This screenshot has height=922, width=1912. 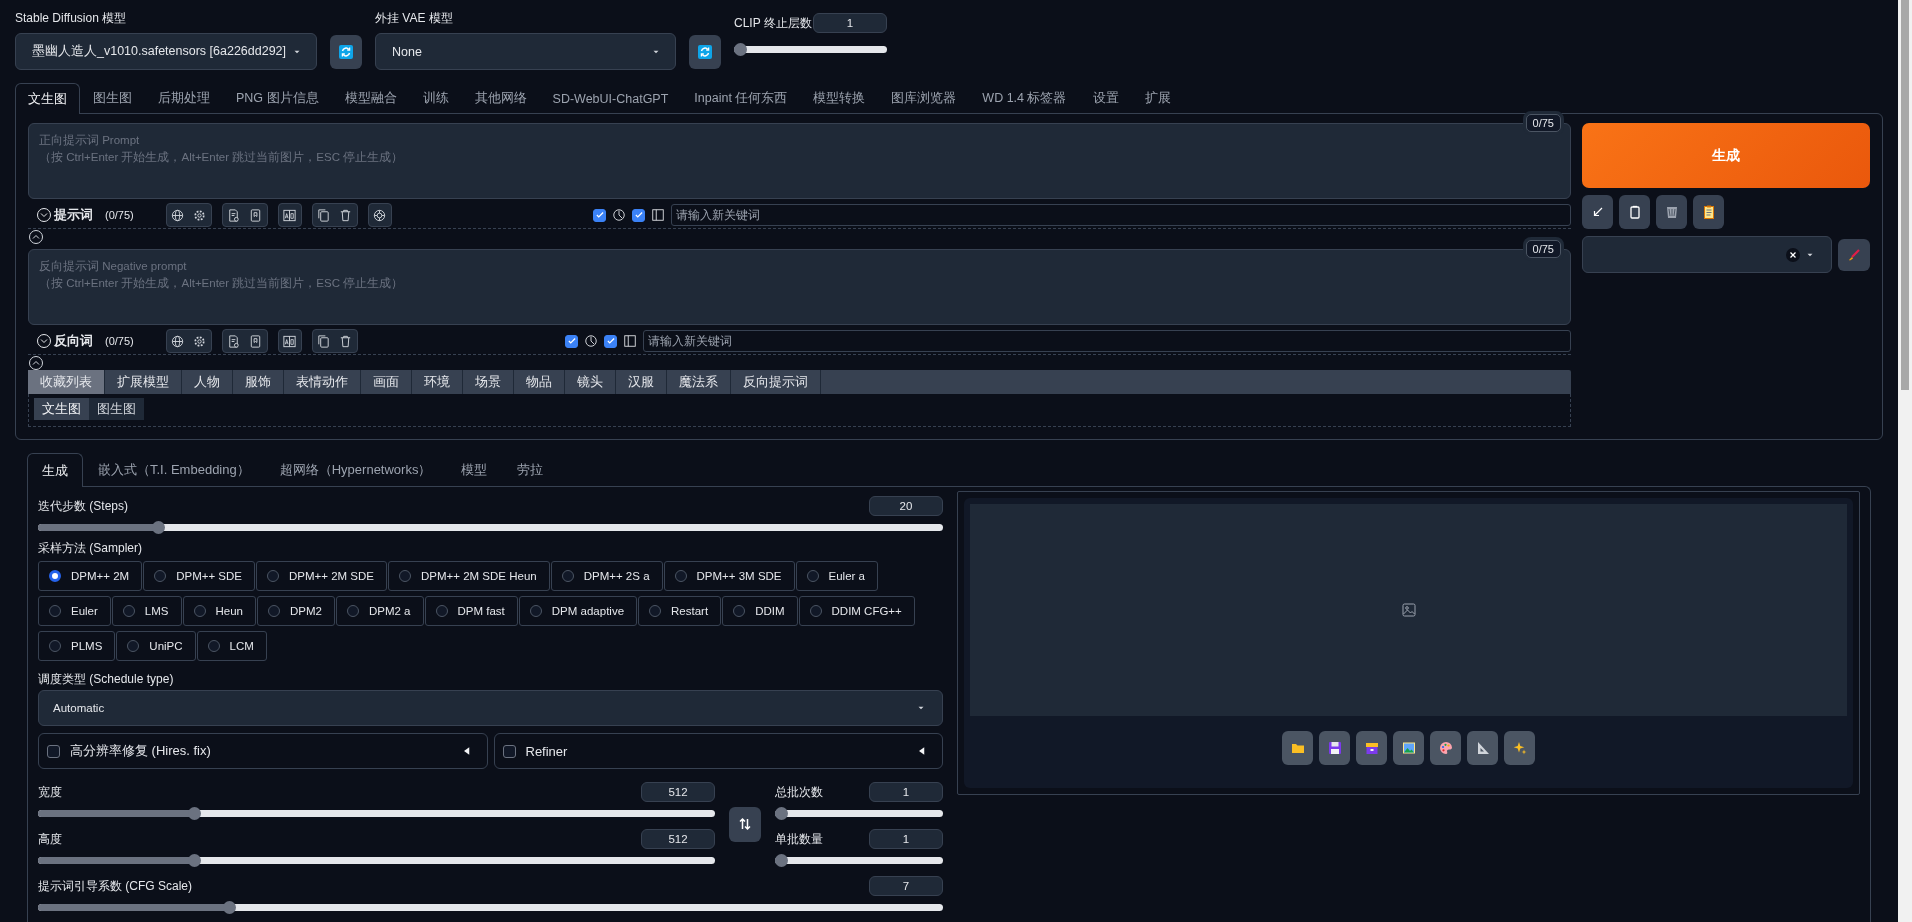 I want to click on image-button, so click(x=1408, y=748).